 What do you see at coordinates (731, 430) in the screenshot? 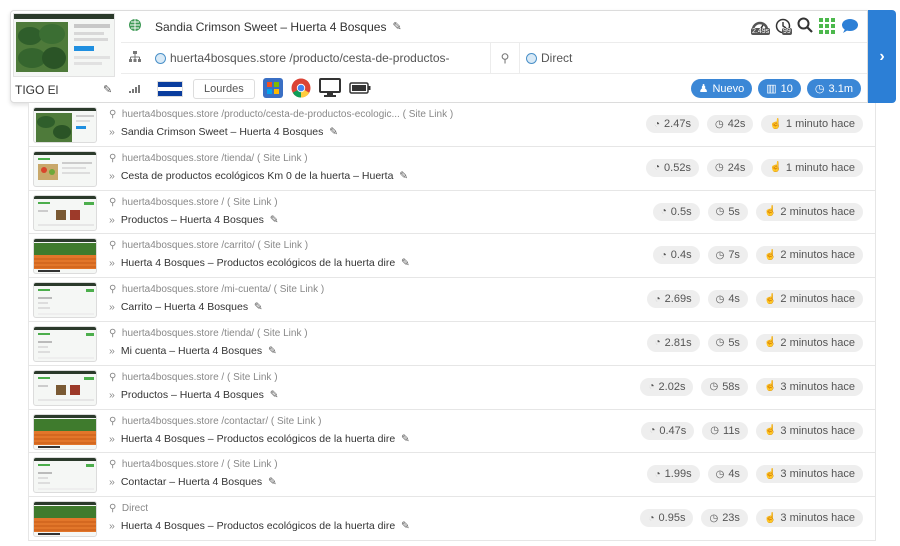
I see `time-on-page-value: 11s` at bounding box center [731, 430].